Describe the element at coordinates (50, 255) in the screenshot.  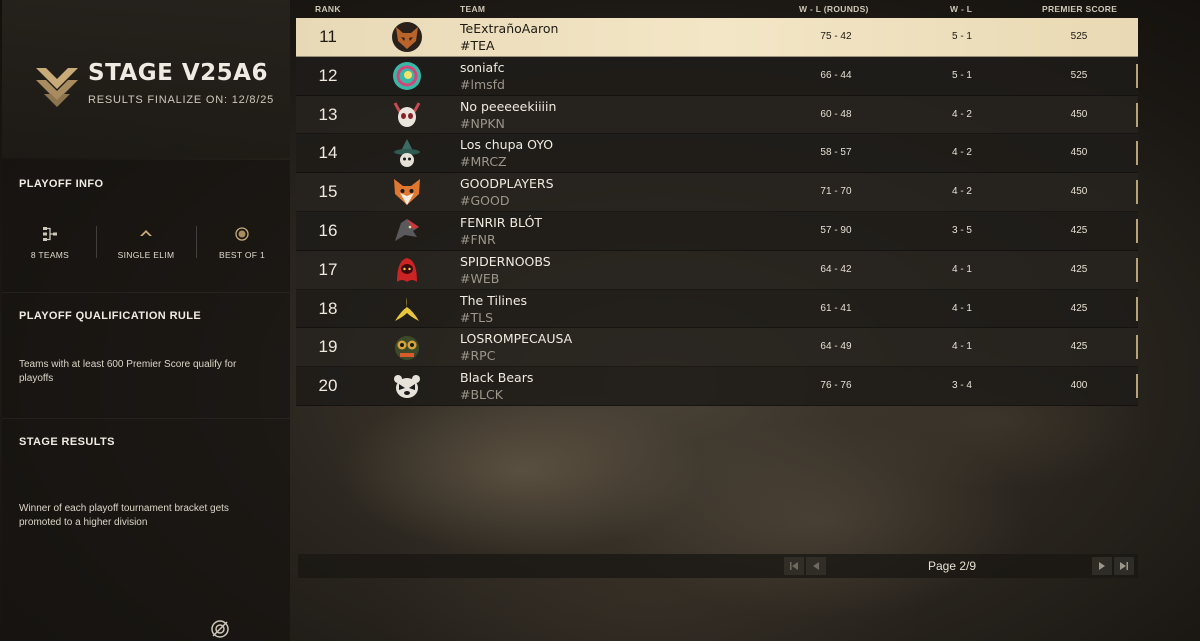
I see `stat-teams-label: 8 TEAMS` at that location.